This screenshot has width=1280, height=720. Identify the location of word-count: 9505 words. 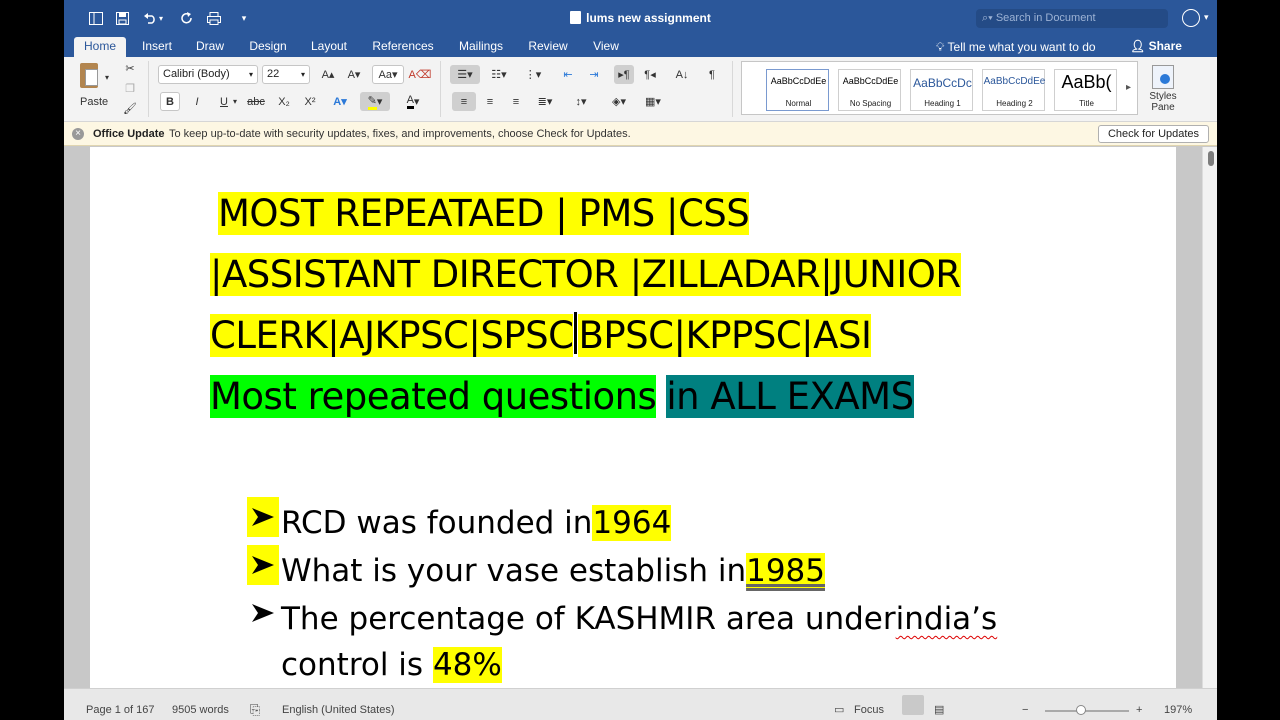
(200, 704).